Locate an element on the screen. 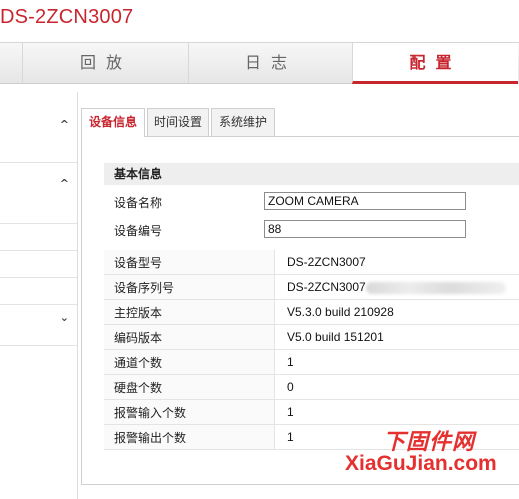  main-nav: 回放 日志 配置 is located at coordinates (259, 63).